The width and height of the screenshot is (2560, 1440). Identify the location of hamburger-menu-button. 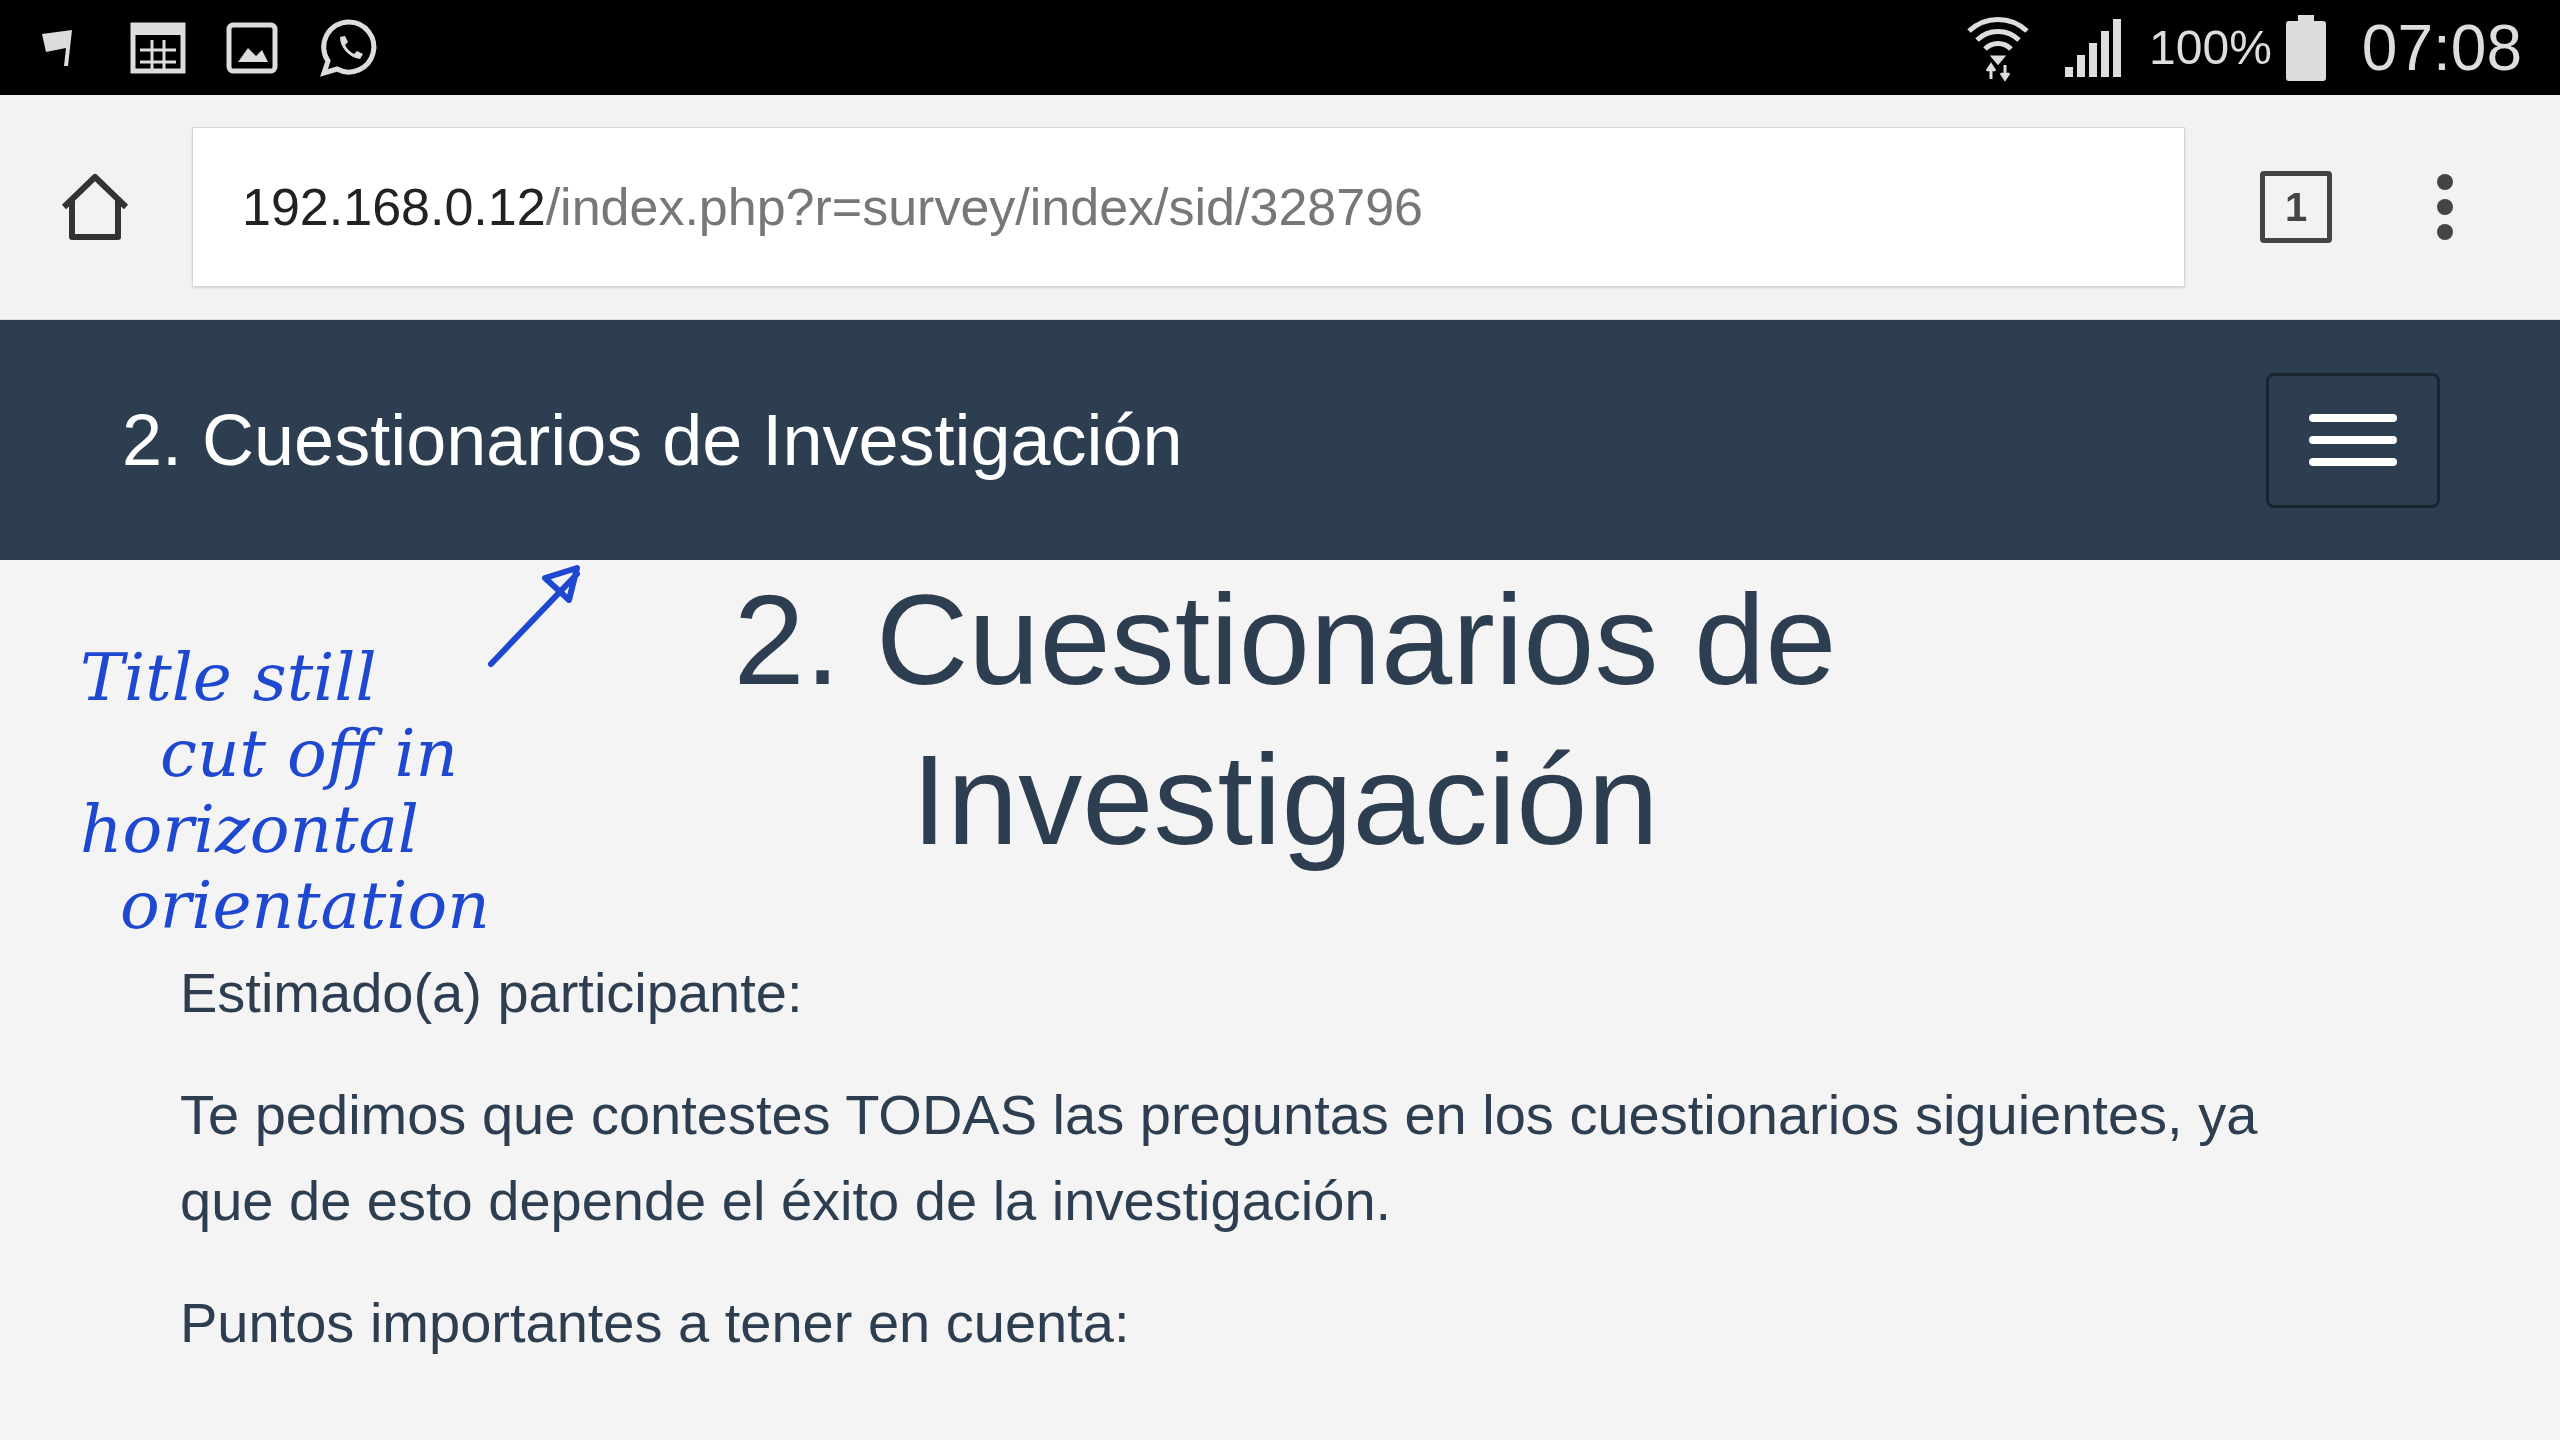
(2353, 440).